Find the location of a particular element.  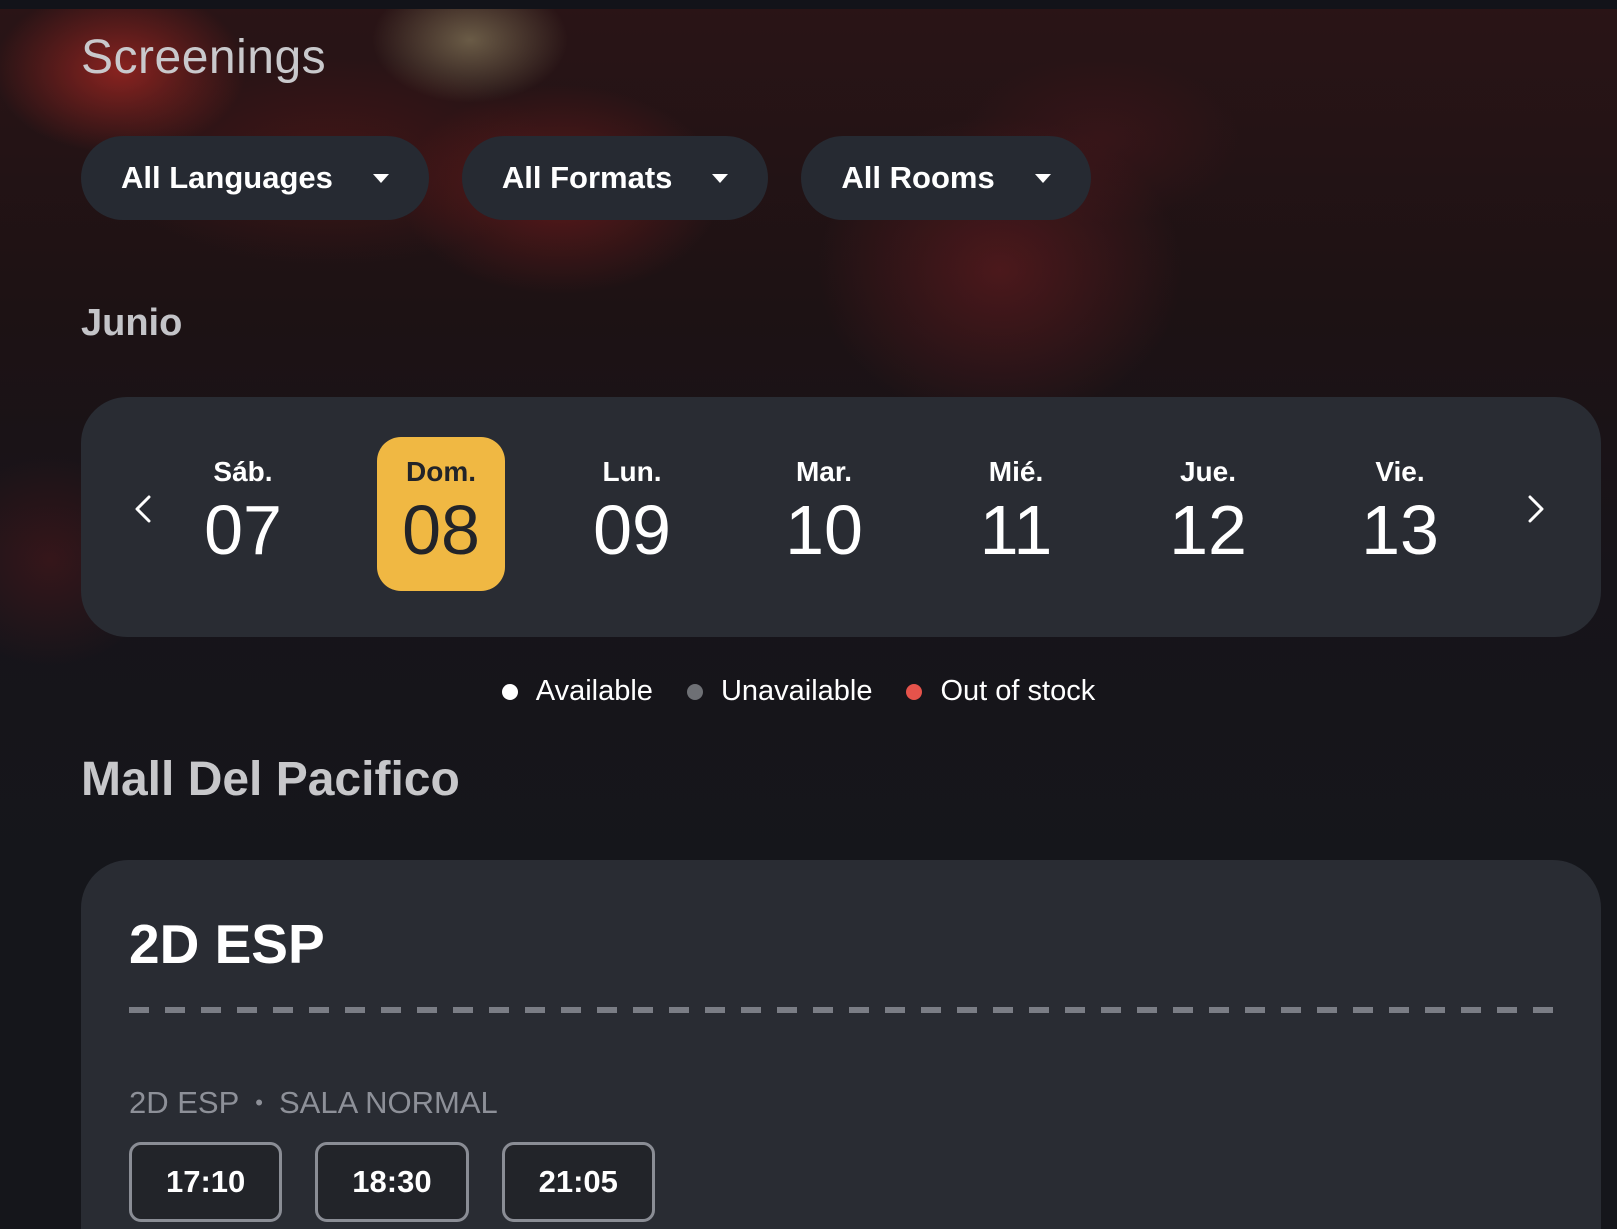

room-filter-dropdown: All Rooms is located at coordinates (946, 178).